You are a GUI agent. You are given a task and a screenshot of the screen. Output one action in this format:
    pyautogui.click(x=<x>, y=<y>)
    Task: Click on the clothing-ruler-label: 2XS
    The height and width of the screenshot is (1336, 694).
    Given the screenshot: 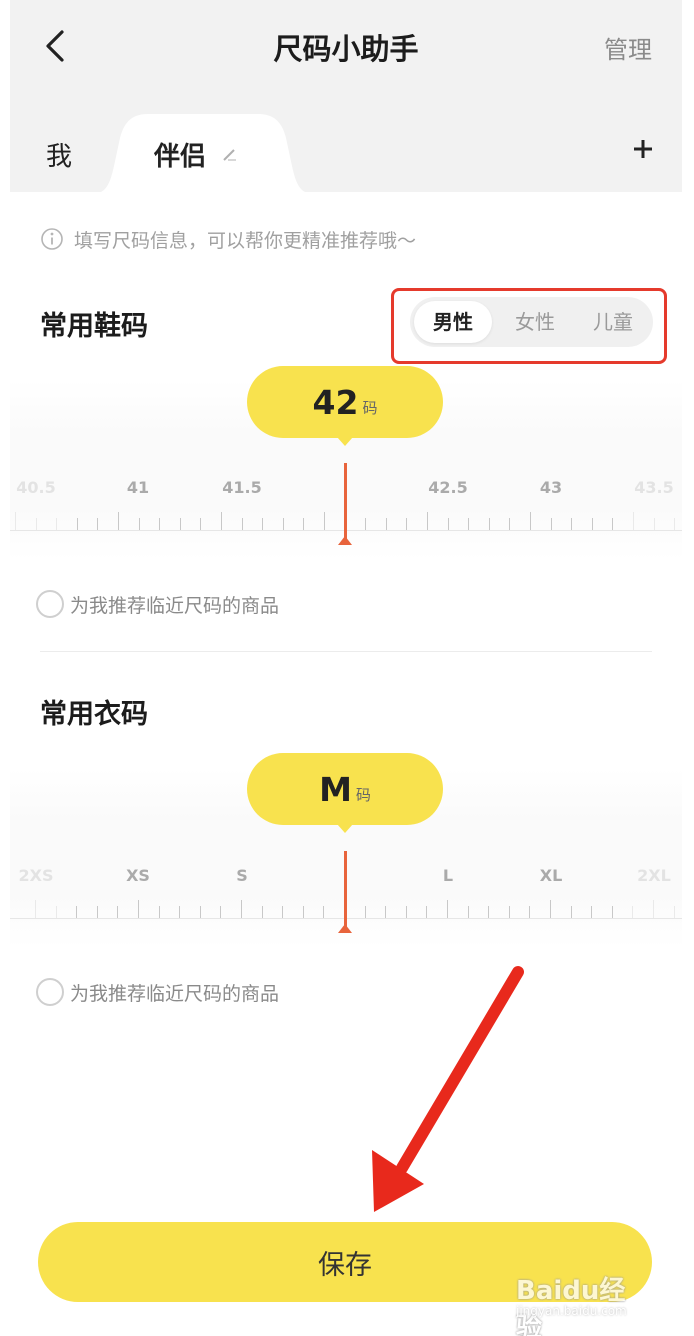 What is the action you would take?
    pyautogui.click(x=36, y=875)
    